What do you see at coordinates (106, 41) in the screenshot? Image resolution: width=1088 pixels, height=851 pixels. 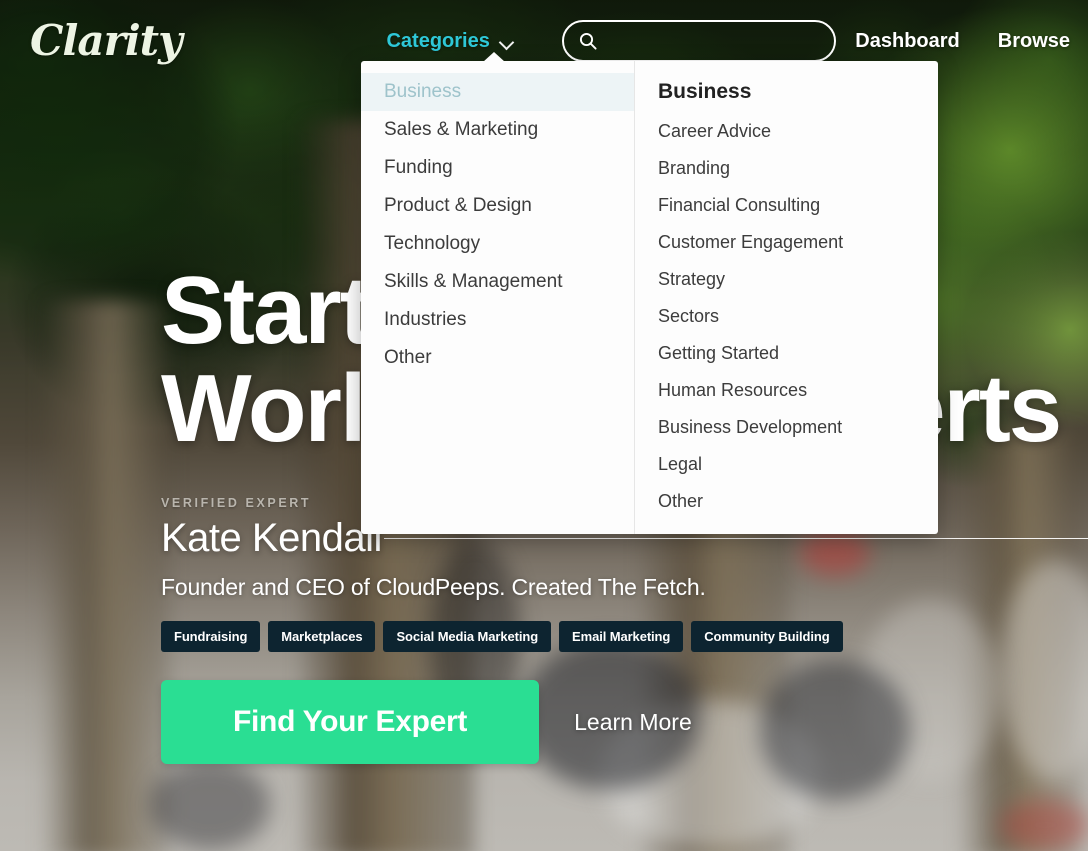 I see `clarity-logo: Clarity` at bounding box center [106, 41].